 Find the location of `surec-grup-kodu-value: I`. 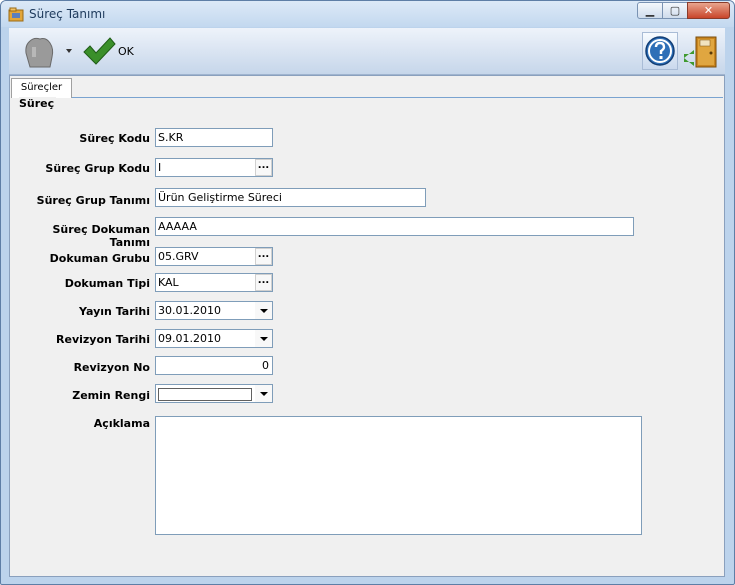

surec-grup-kodu-value: I is located at coordinates (160, 167).